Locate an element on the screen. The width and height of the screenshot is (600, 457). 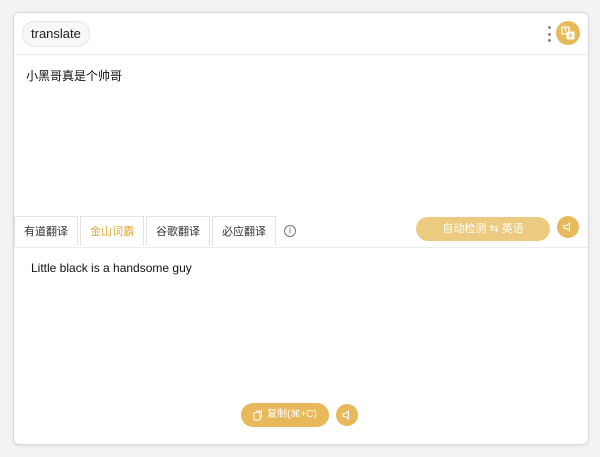
language-detect-button: 自动检测 ⇆ 英语 is located at coordinates (483, 229).